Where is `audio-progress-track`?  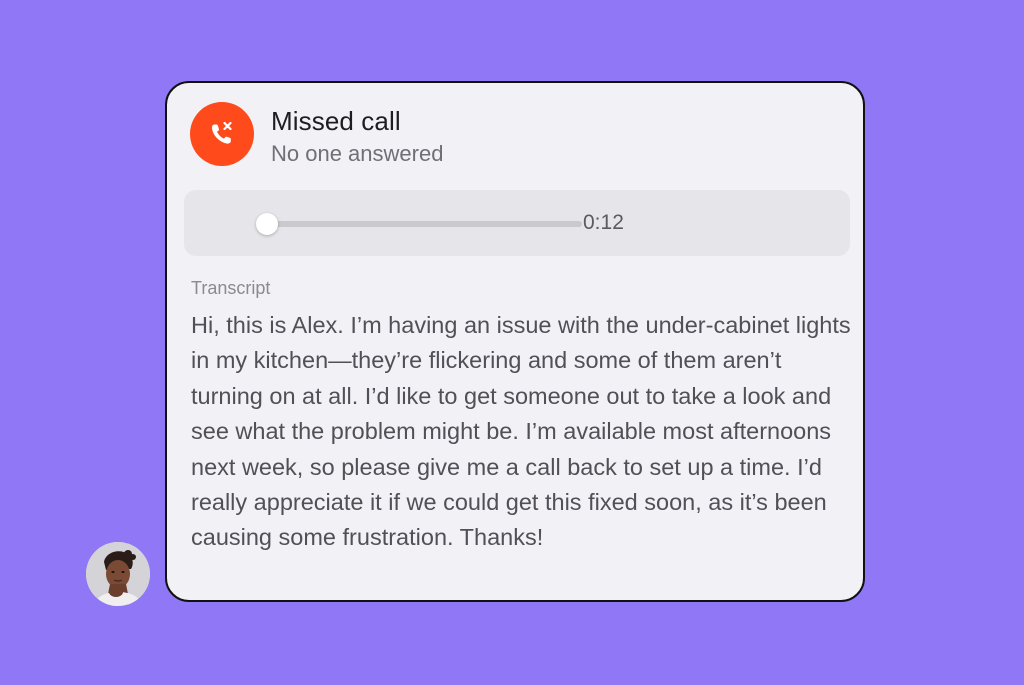
audio-progress-track is located at coordinates (423, 224).